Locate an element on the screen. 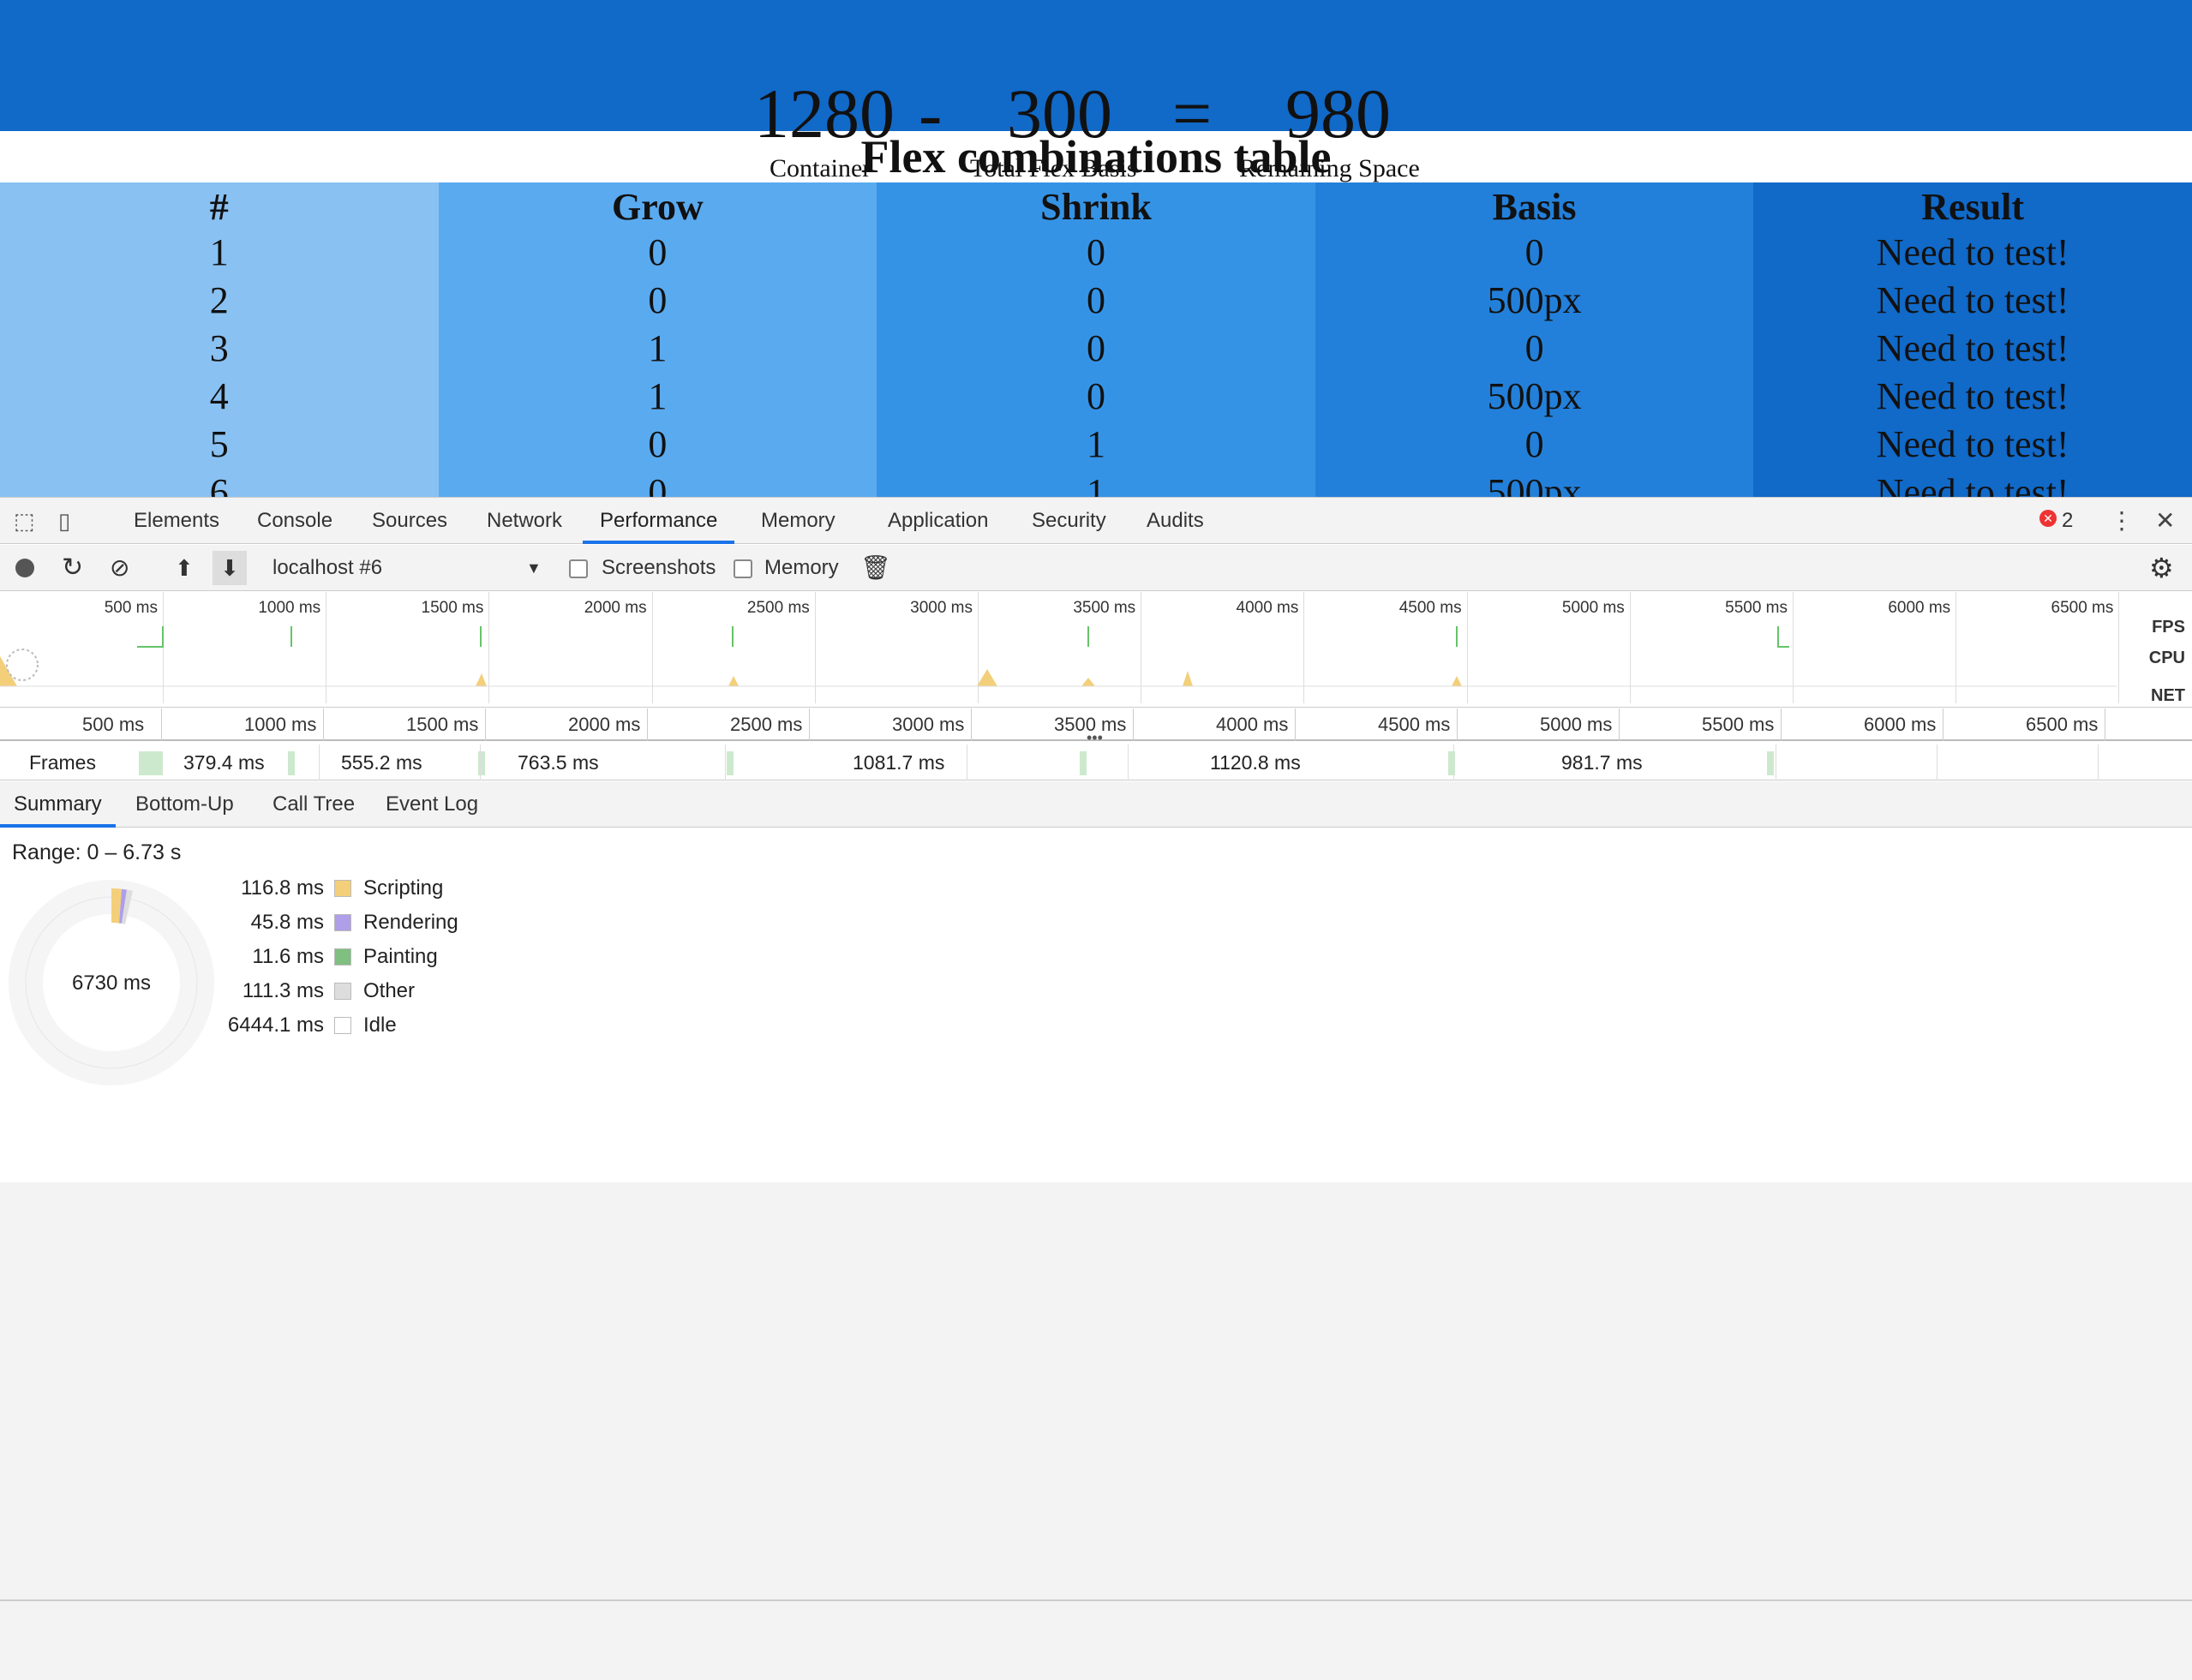 This screenshot has height=1680, width=2192. ruler-tick-label: 6500 ms is located at coordinates (2062, 725).